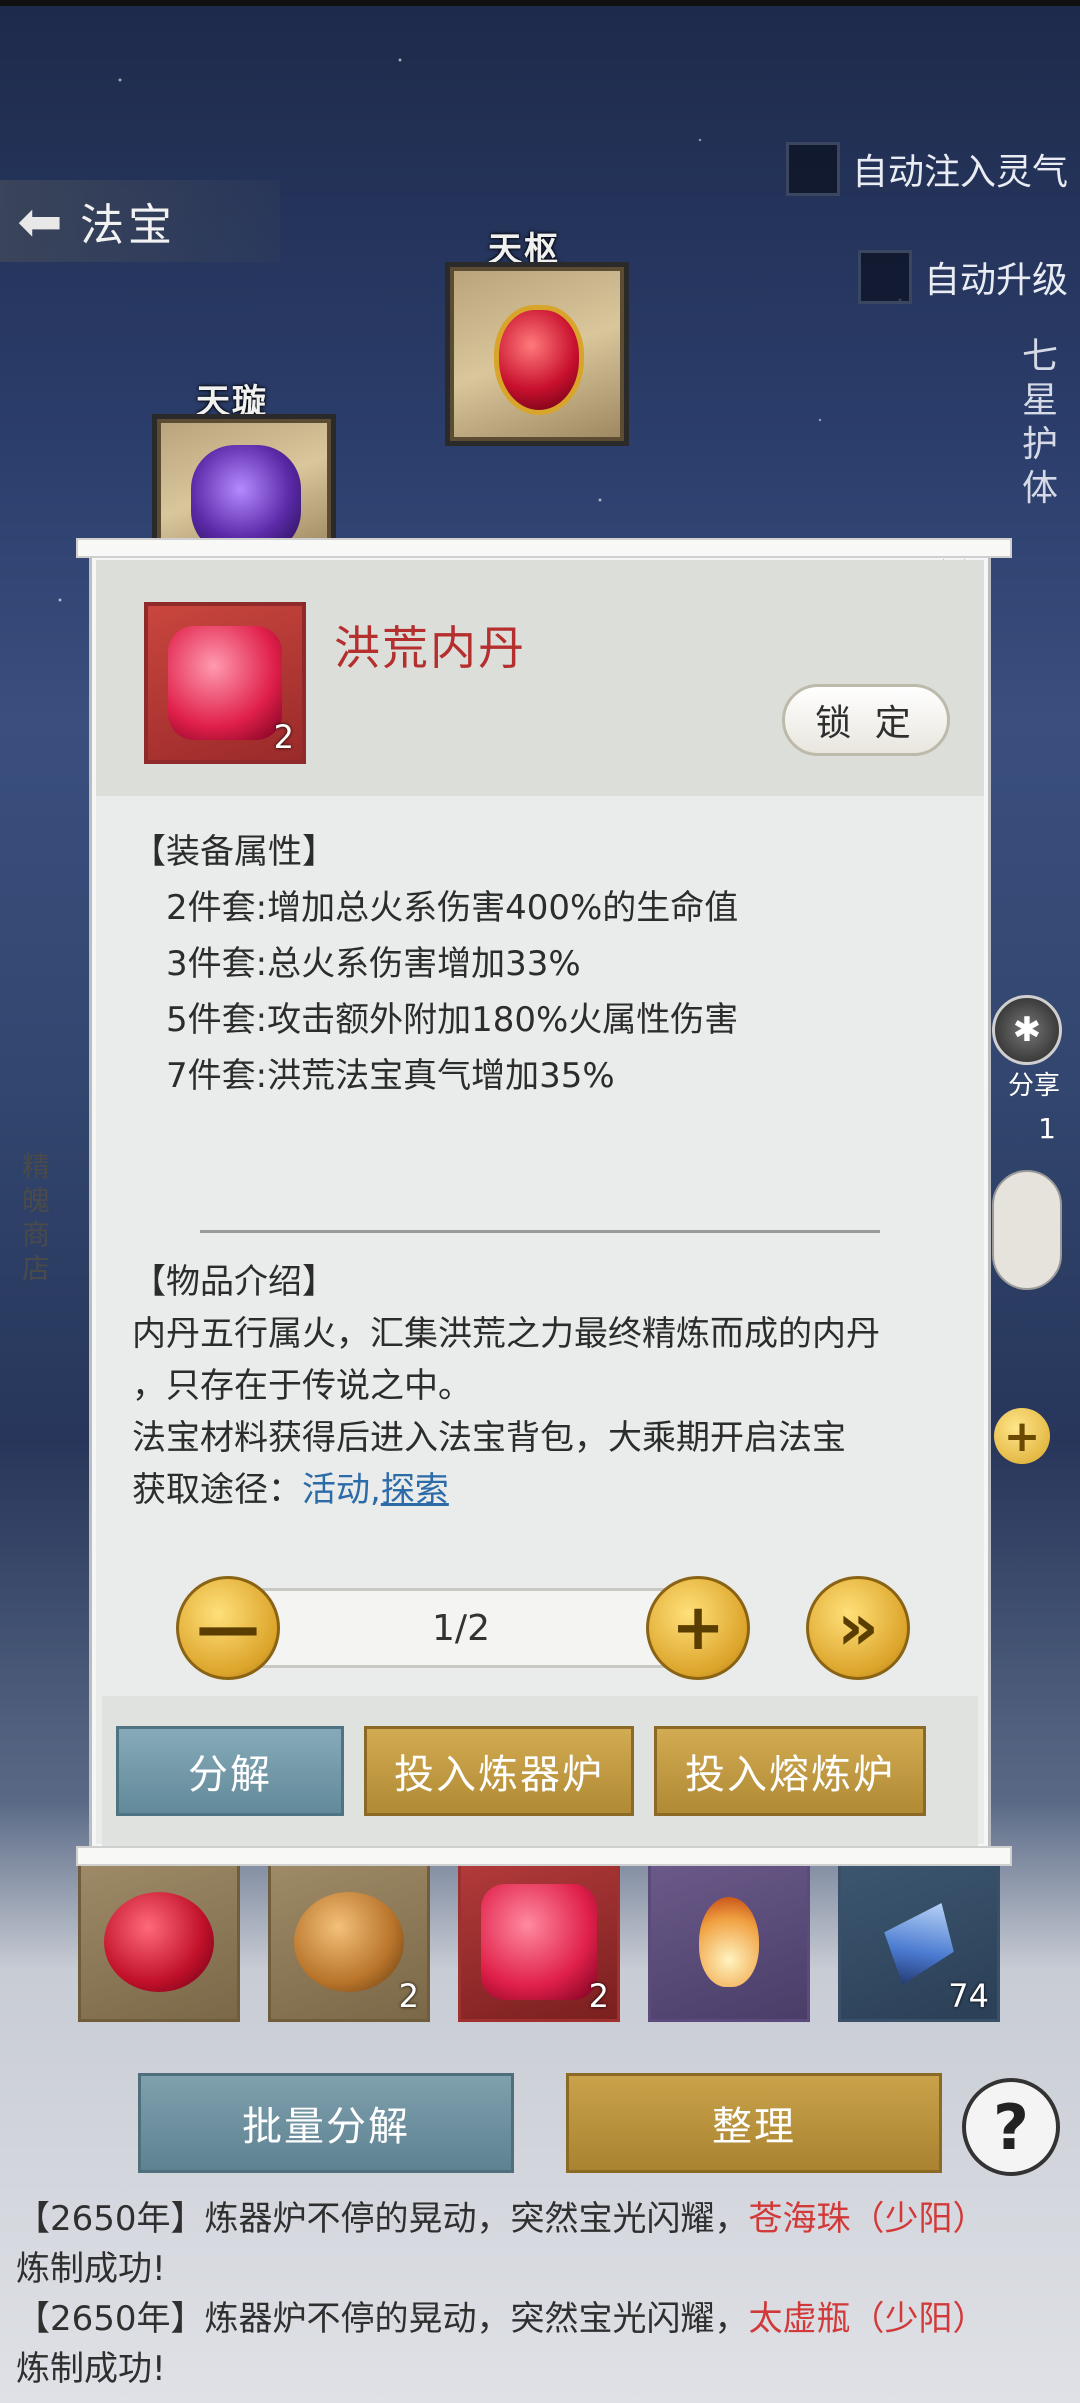  I want to click on bag-slot: 74, so click(919, 1942).